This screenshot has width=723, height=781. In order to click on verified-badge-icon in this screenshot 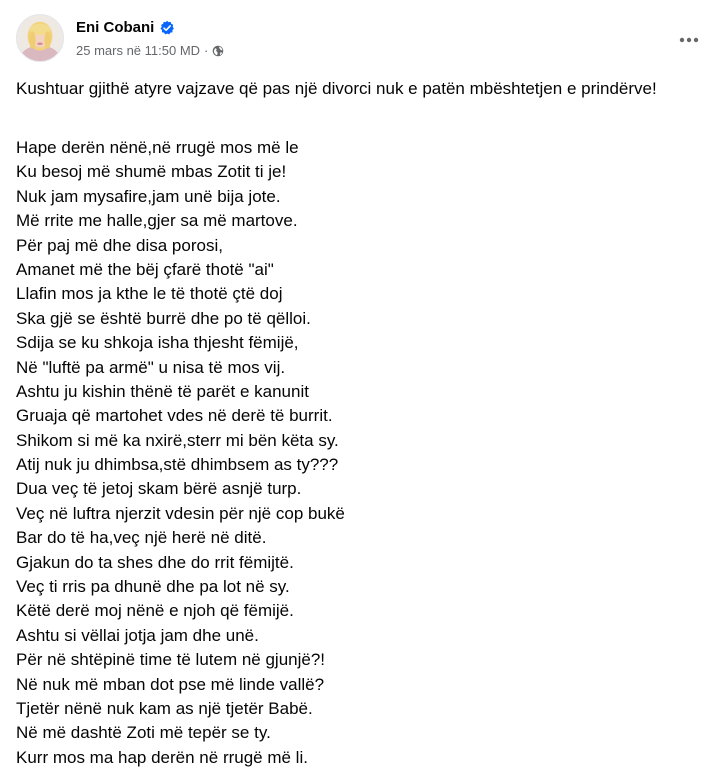, I will do `click(167, 28)`.